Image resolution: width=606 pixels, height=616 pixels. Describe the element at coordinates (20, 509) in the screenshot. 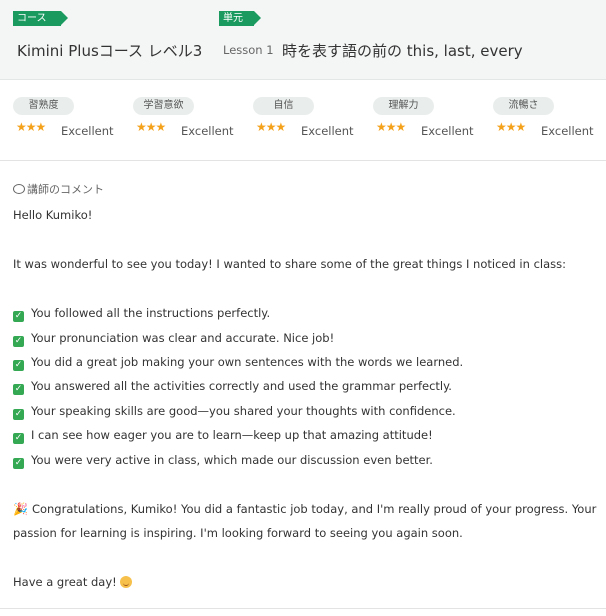

I see `party-popper-icon: 🎉` at that location.